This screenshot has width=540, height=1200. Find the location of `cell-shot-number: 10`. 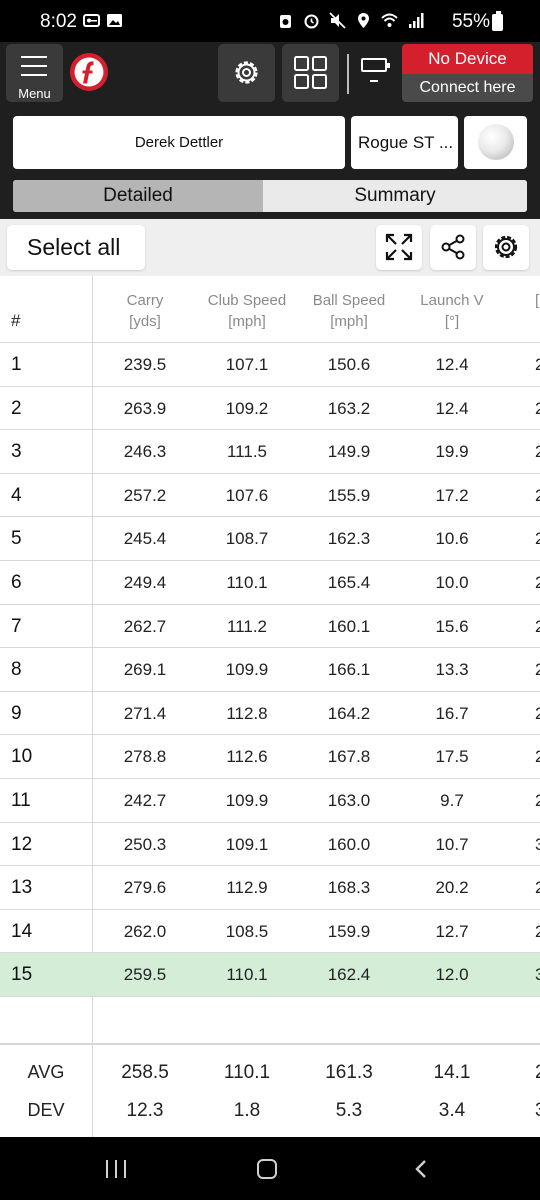

cell-shot-number: 10 is located at coordinates (22, 757).